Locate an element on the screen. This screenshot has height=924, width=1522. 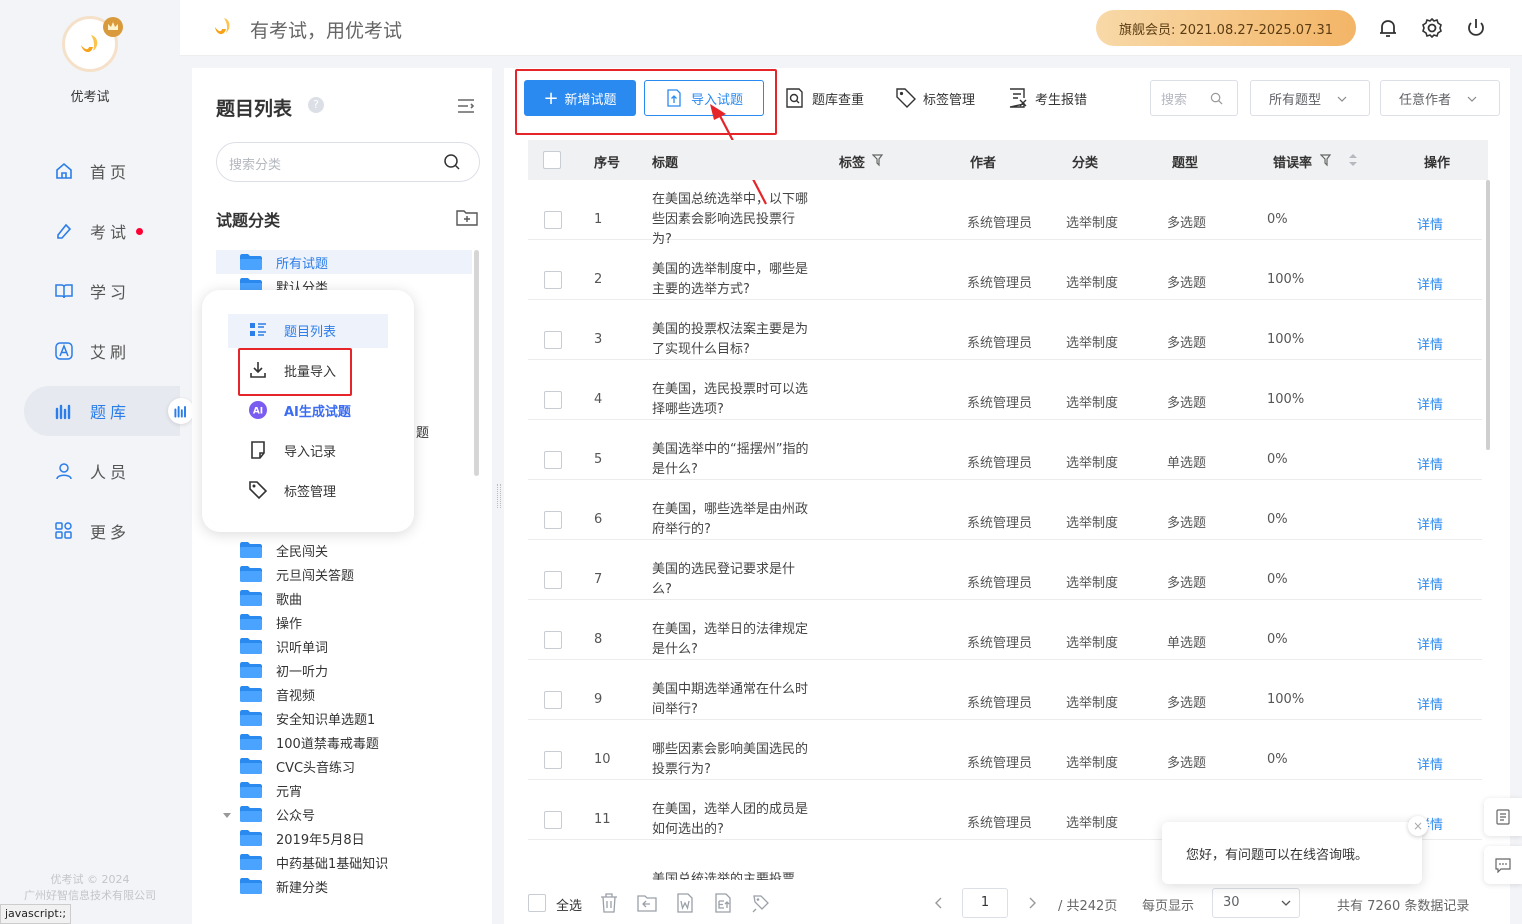
gear-icon is located at coordinates (1432, 28).